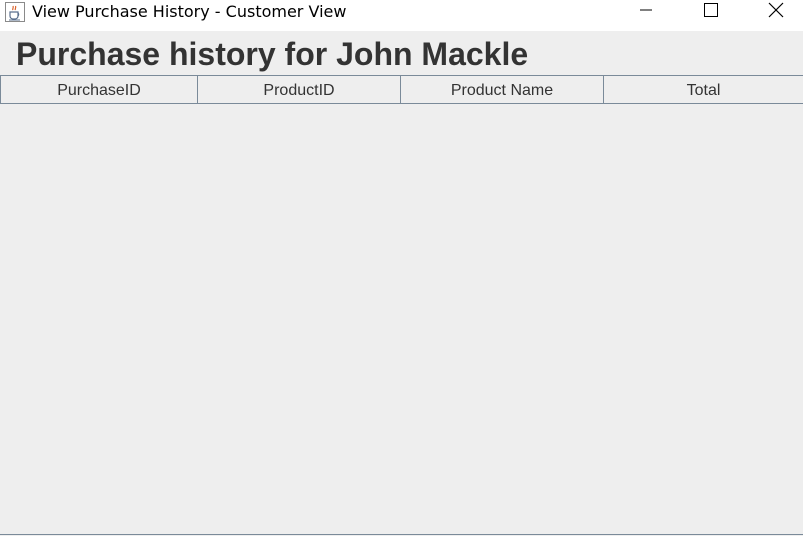 Image resolution: width=803 pixels, height=536 pixels. I want to click on column-header-purchase-id: PurchaseID, so click(99, 89).